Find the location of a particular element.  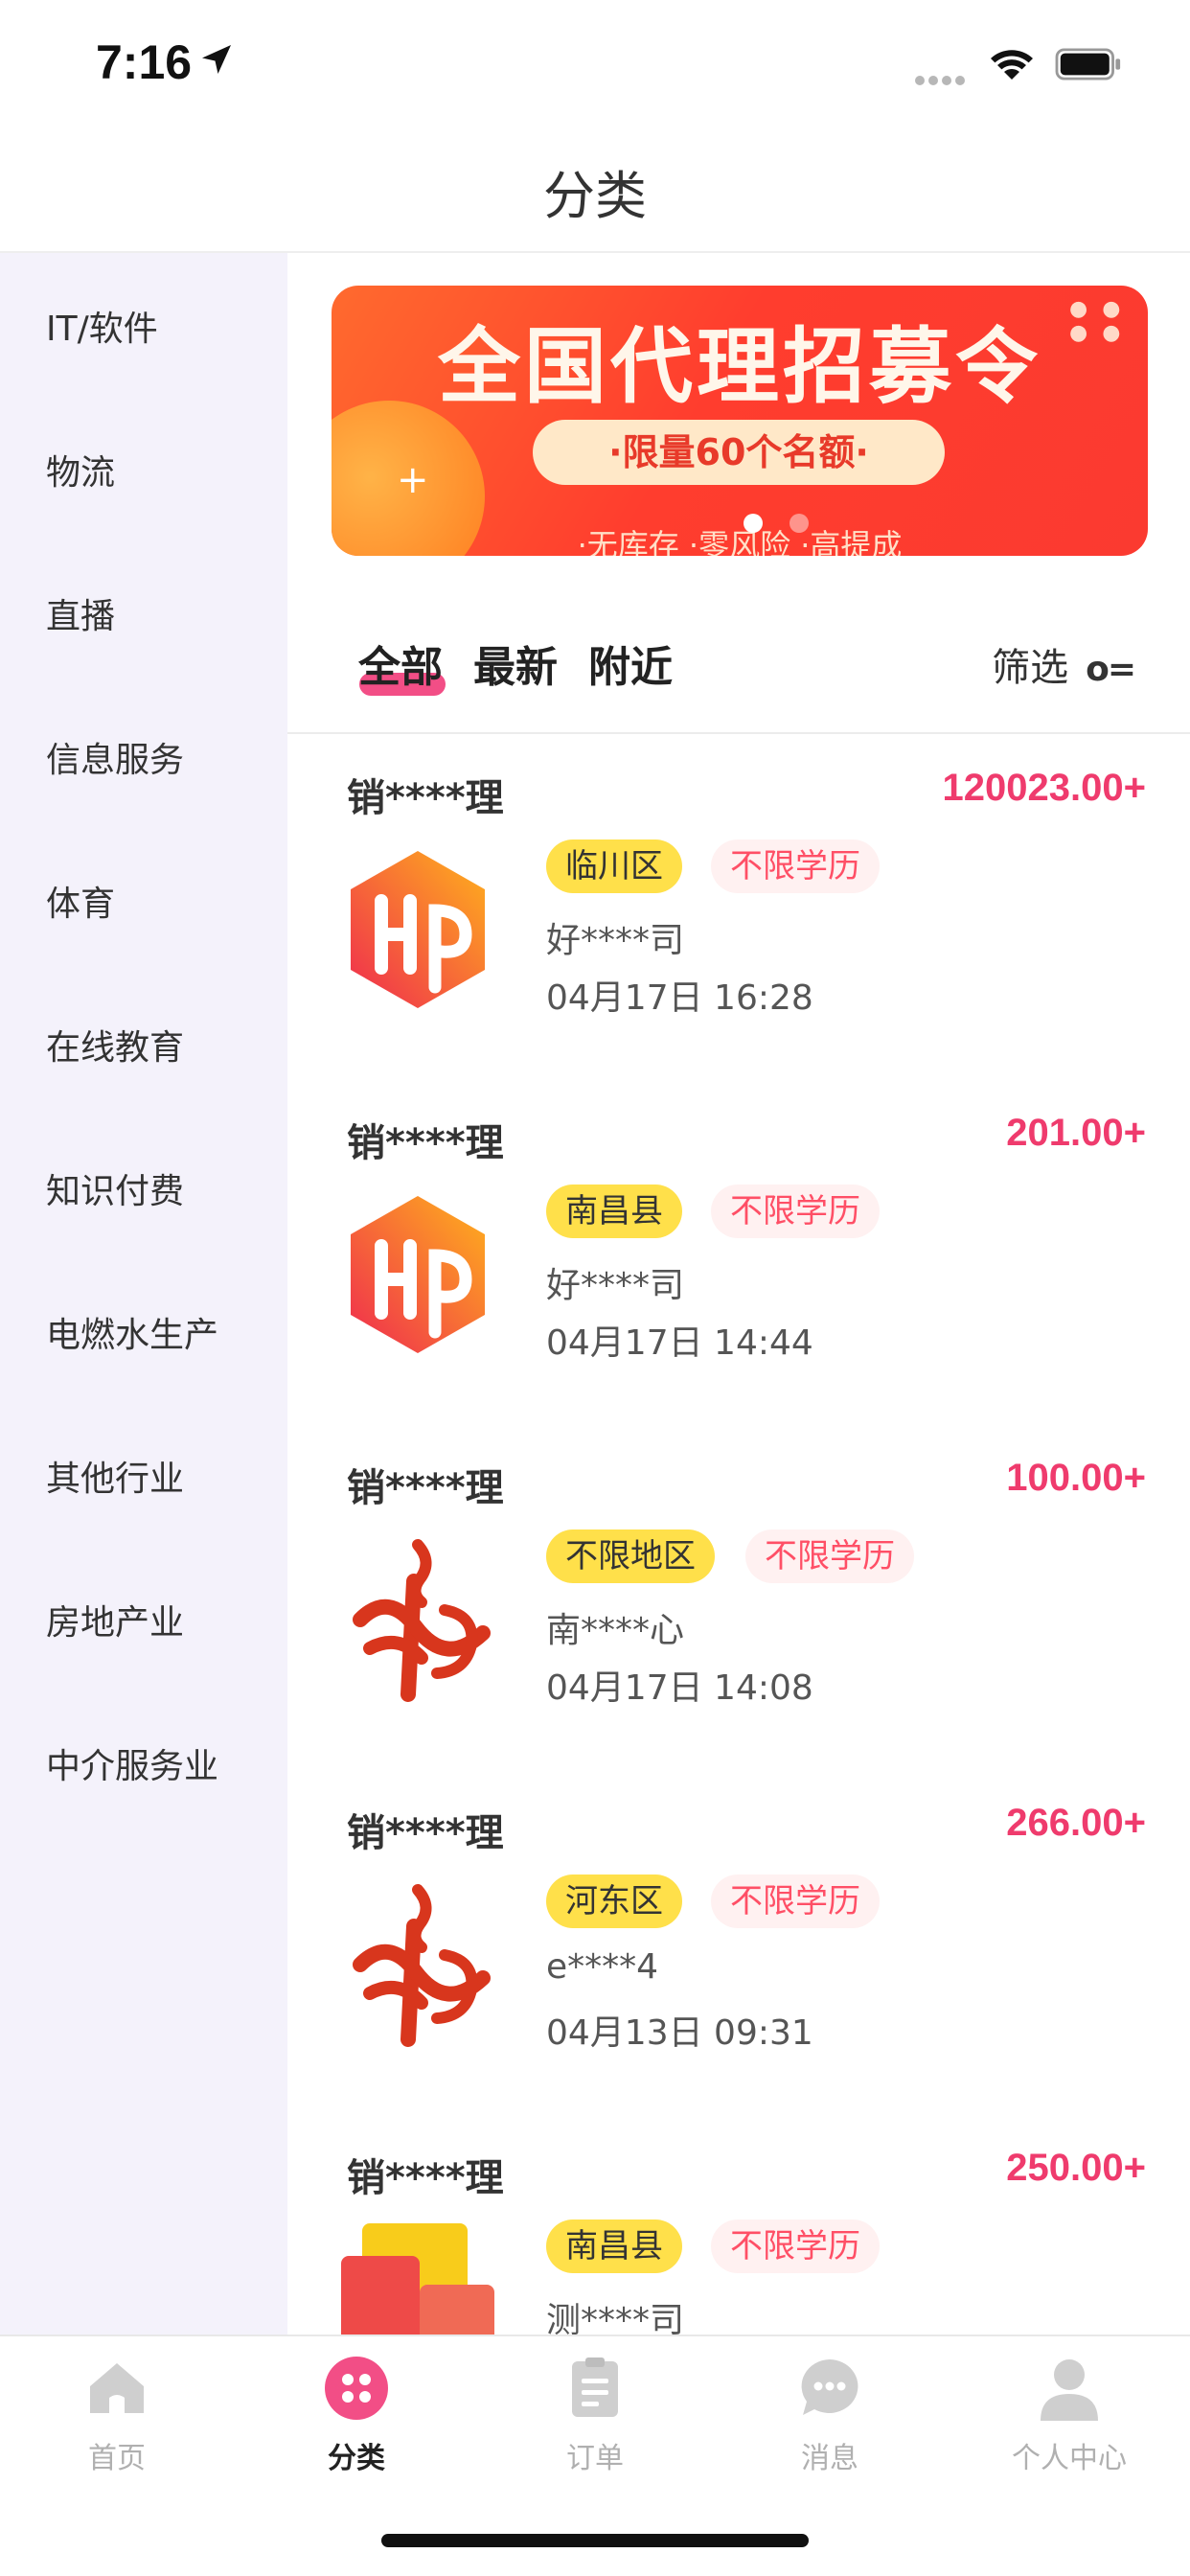

sidebar-item-sports: 体育 is located at coordinates (81, 901).